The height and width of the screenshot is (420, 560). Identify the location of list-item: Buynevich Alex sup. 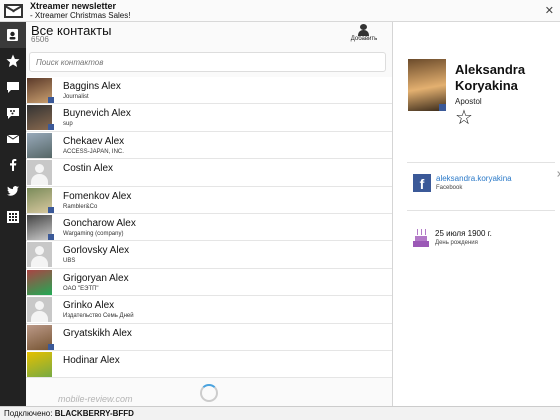
(209, 118).